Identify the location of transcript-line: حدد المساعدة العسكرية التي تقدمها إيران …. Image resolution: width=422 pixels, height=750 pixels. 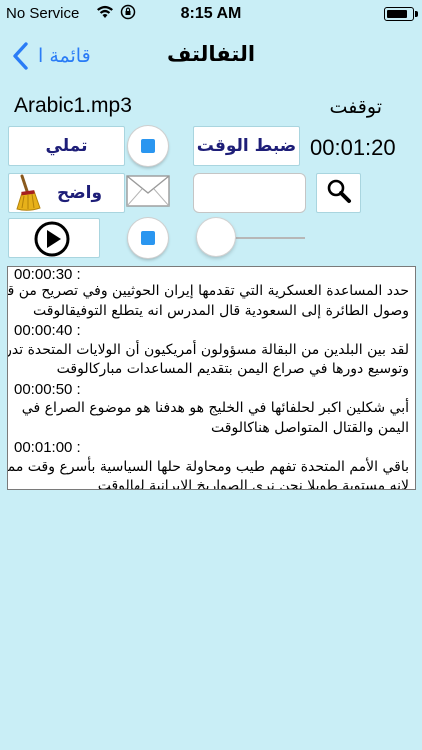
(208, 291).